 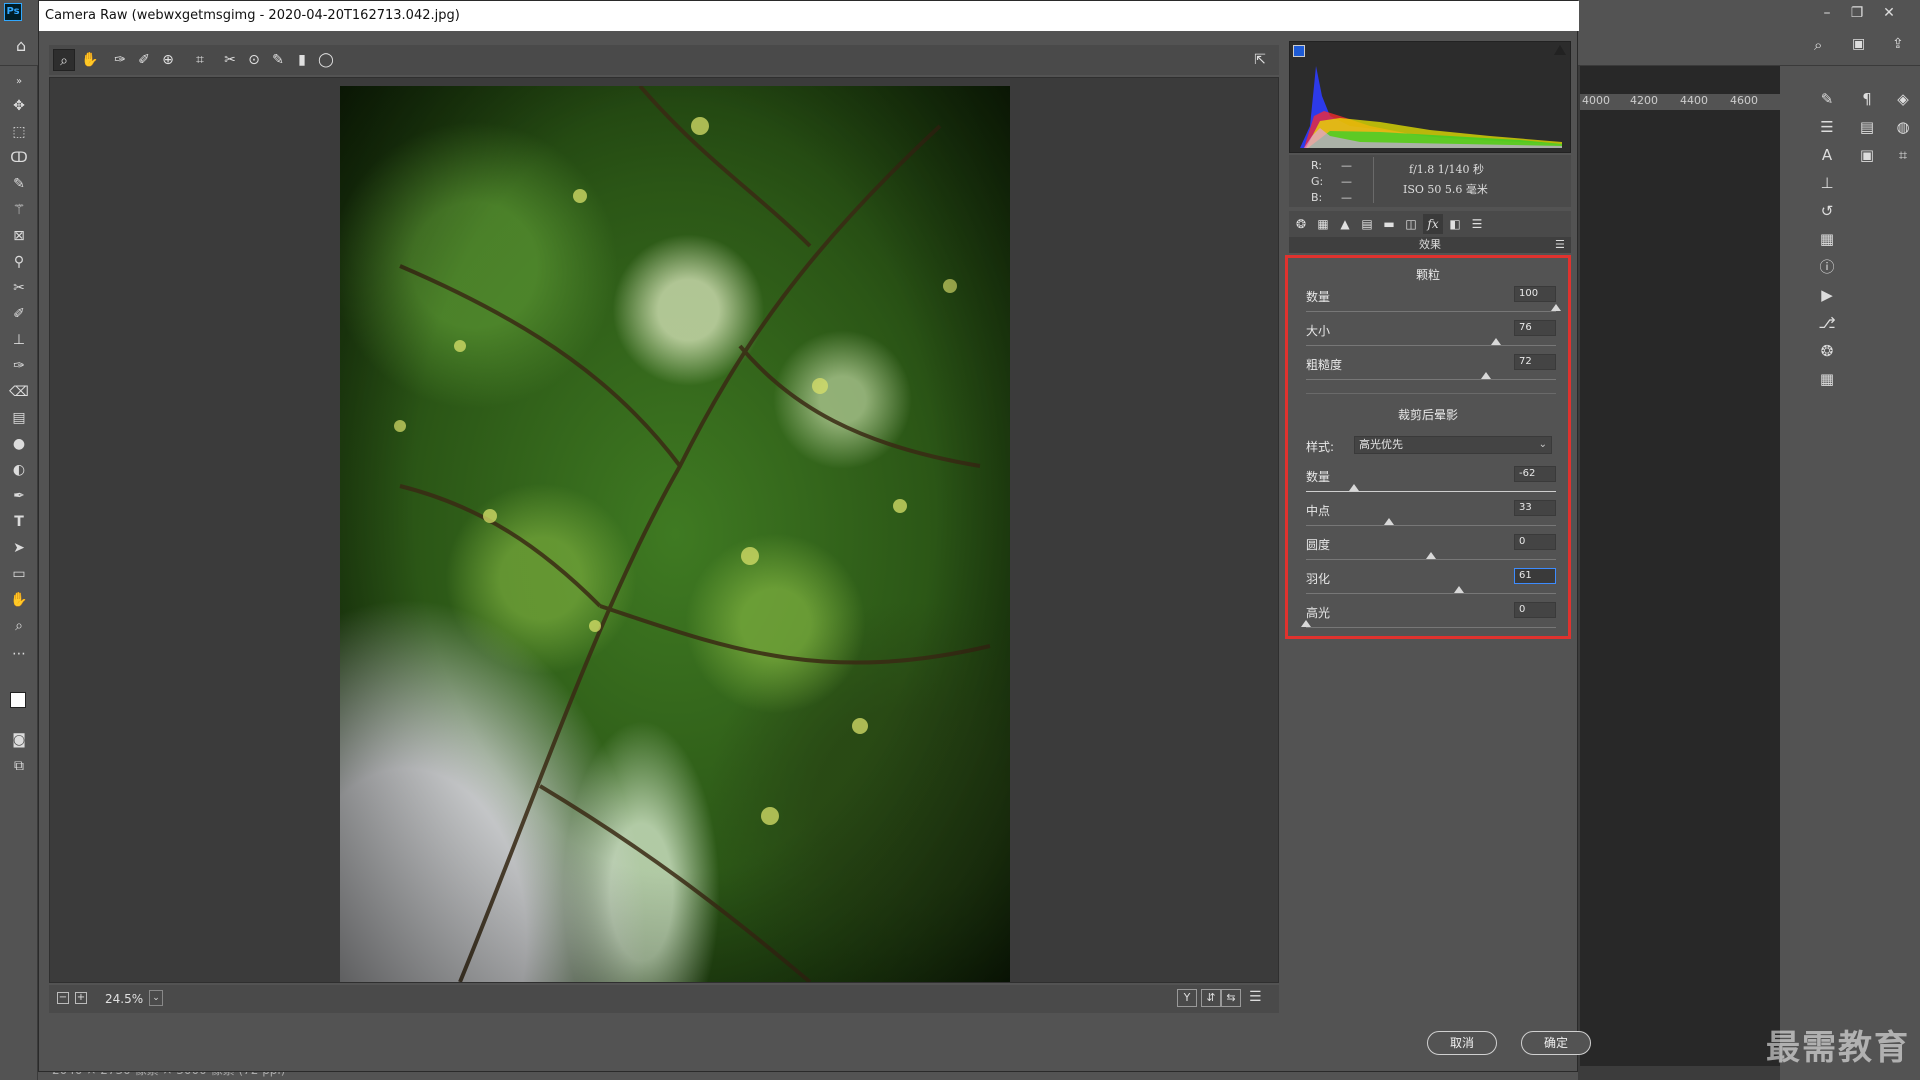 What do you see at coordinates (326, 60) in the screenshot?
I see `radial-filter-icon: ◯` at bounding box center [326, 60].